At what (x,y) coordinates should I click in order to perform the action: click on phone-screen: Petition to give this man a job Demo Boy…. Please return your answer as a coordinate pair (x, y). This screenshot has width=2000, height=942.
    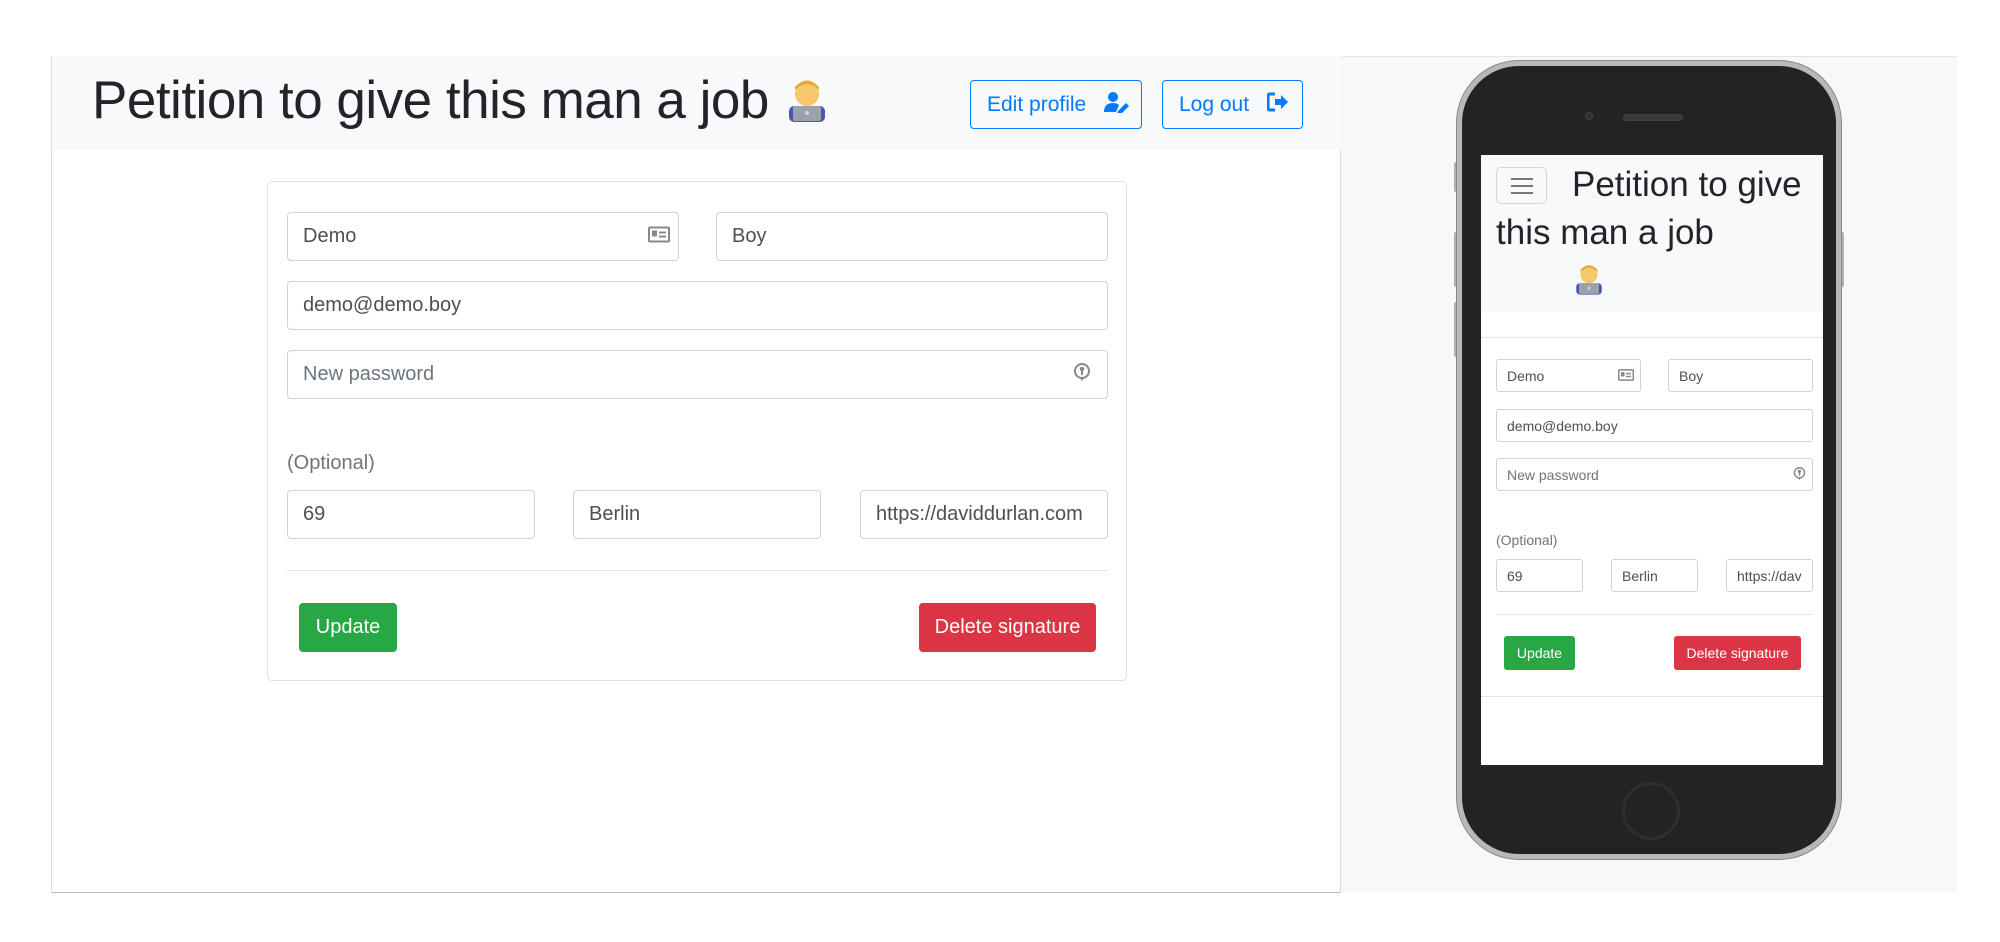
    Looking at the image, I should click on (1652, 460).